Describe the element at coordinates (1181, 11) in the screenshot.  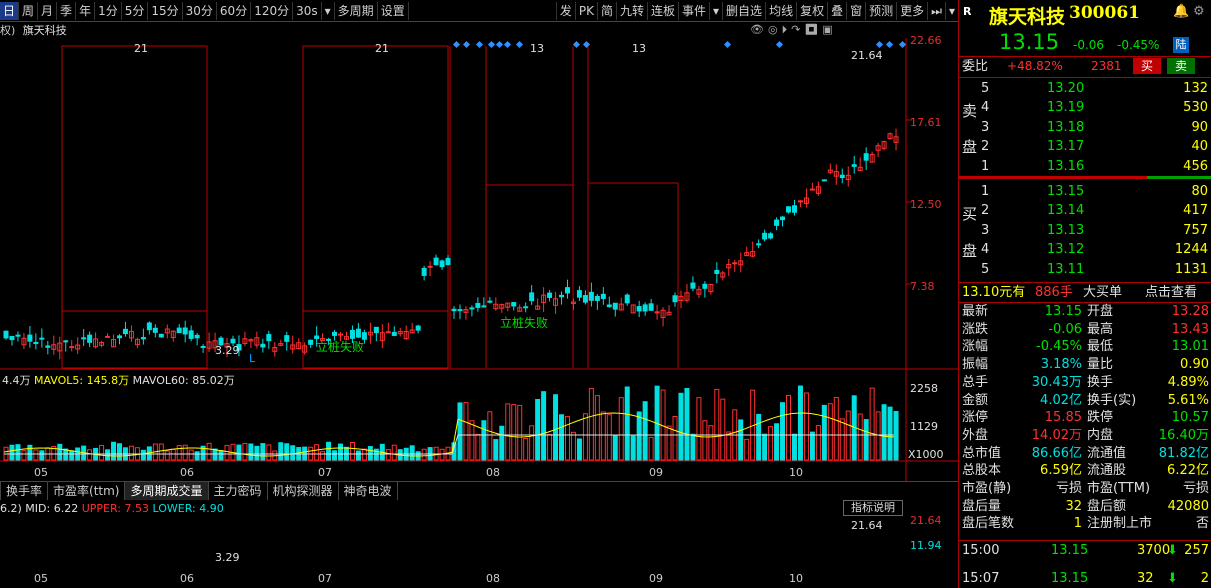
I see `bell-icon: 🔔` at that location.